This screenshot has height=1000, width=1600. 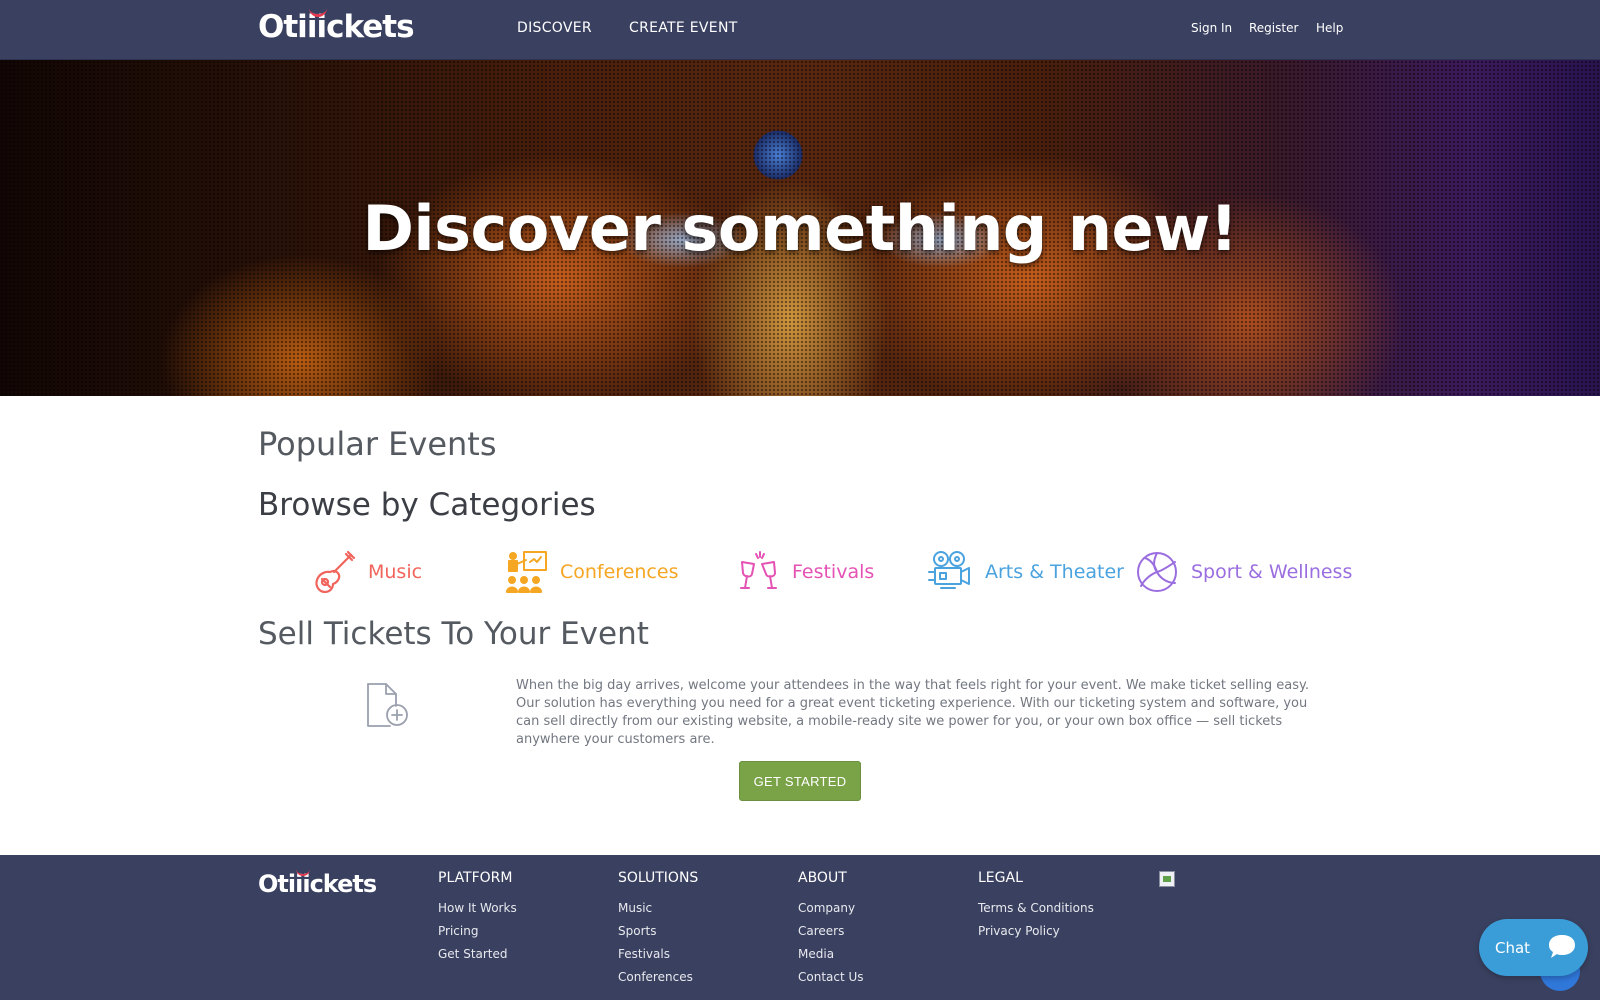 I want to click on logo-text-start: Oti, so click(x=283, y=27).